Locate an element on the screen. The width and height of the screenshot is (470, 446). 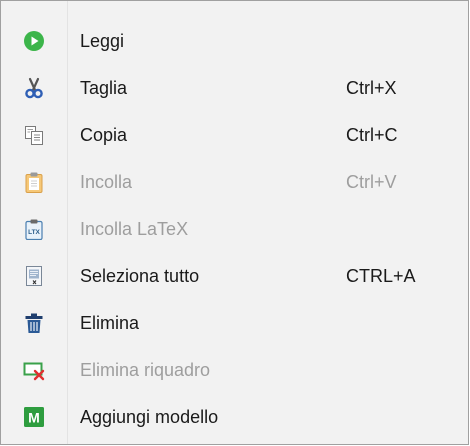
copy-icon is located at coordinates (34, 135).